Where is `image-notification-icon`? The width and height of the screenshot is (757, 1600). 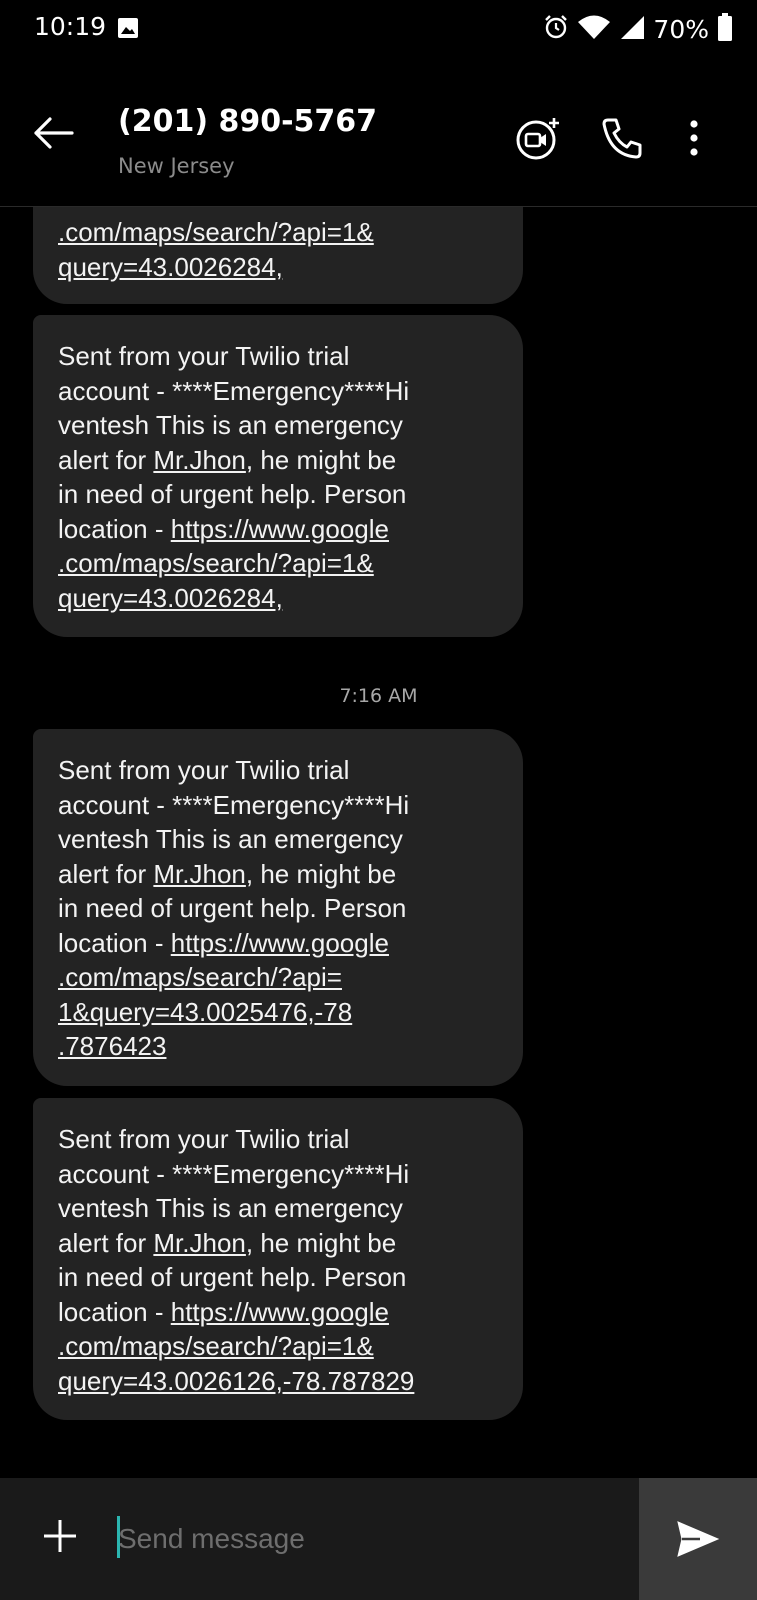 image-notification-icon is located at coordinates (128, 28).